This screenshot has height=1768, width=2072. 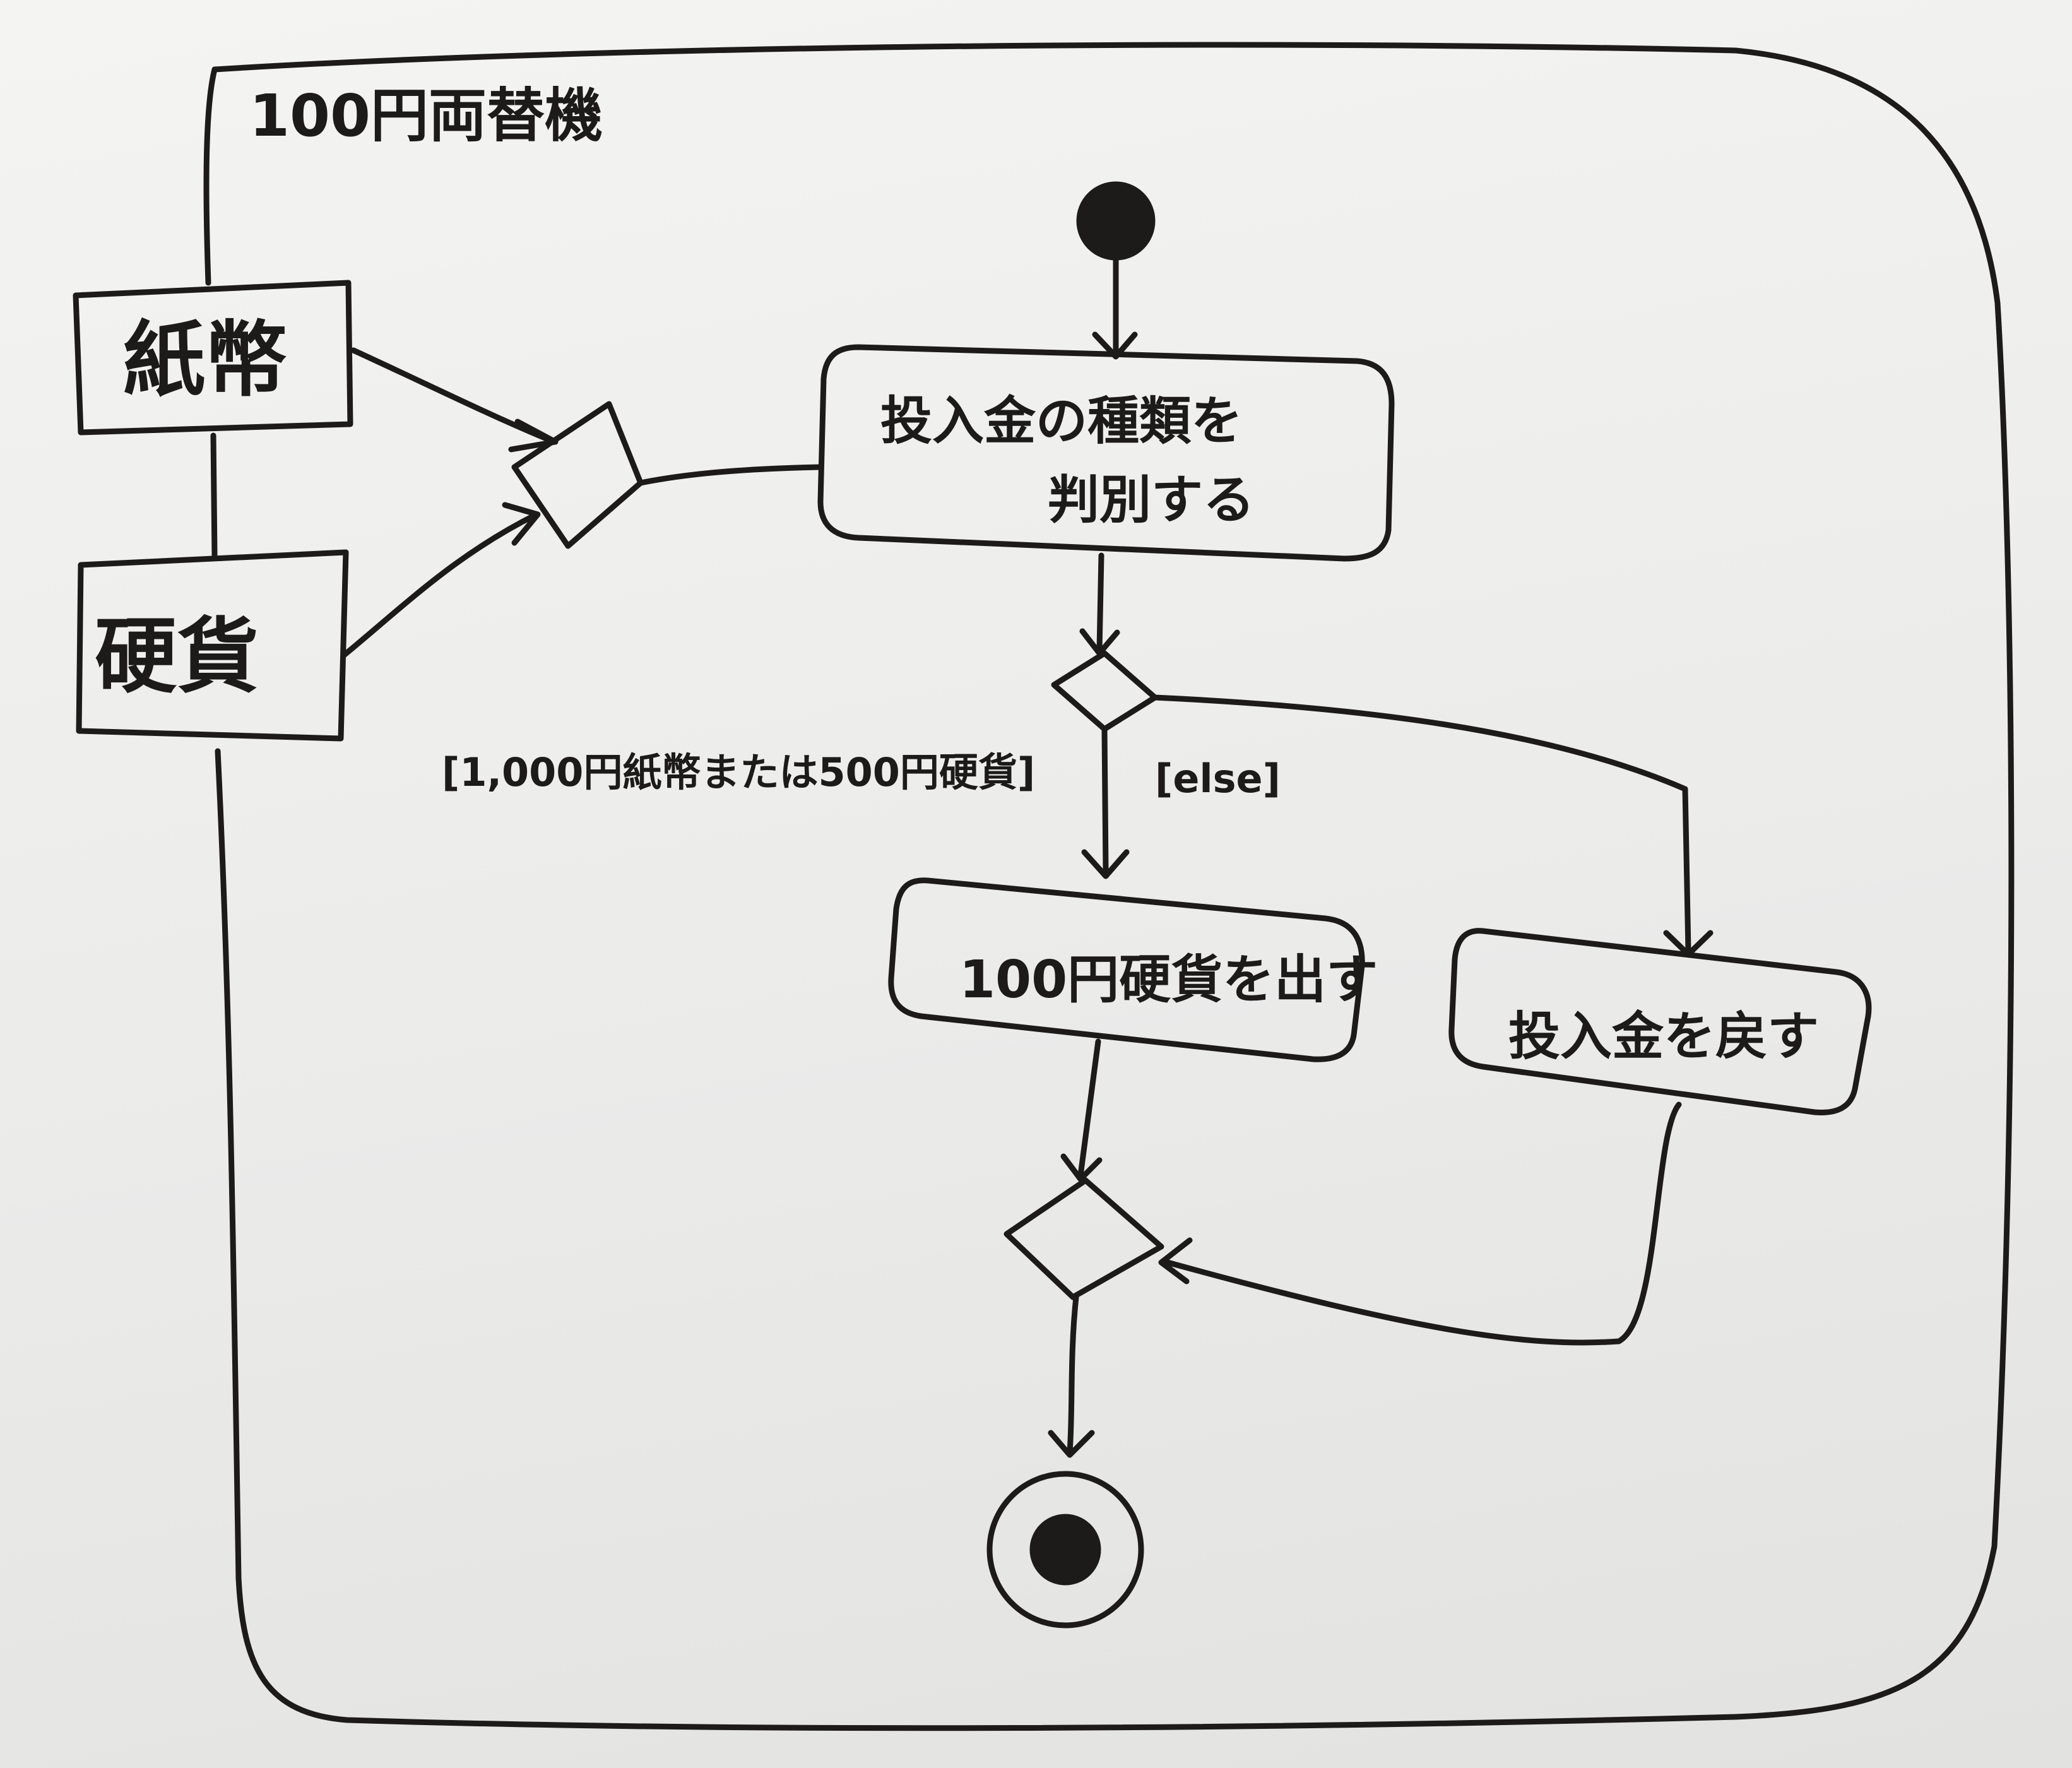 I want to click on action-classify-line1: 投入金の種類を, so click(x=1061, y=421).